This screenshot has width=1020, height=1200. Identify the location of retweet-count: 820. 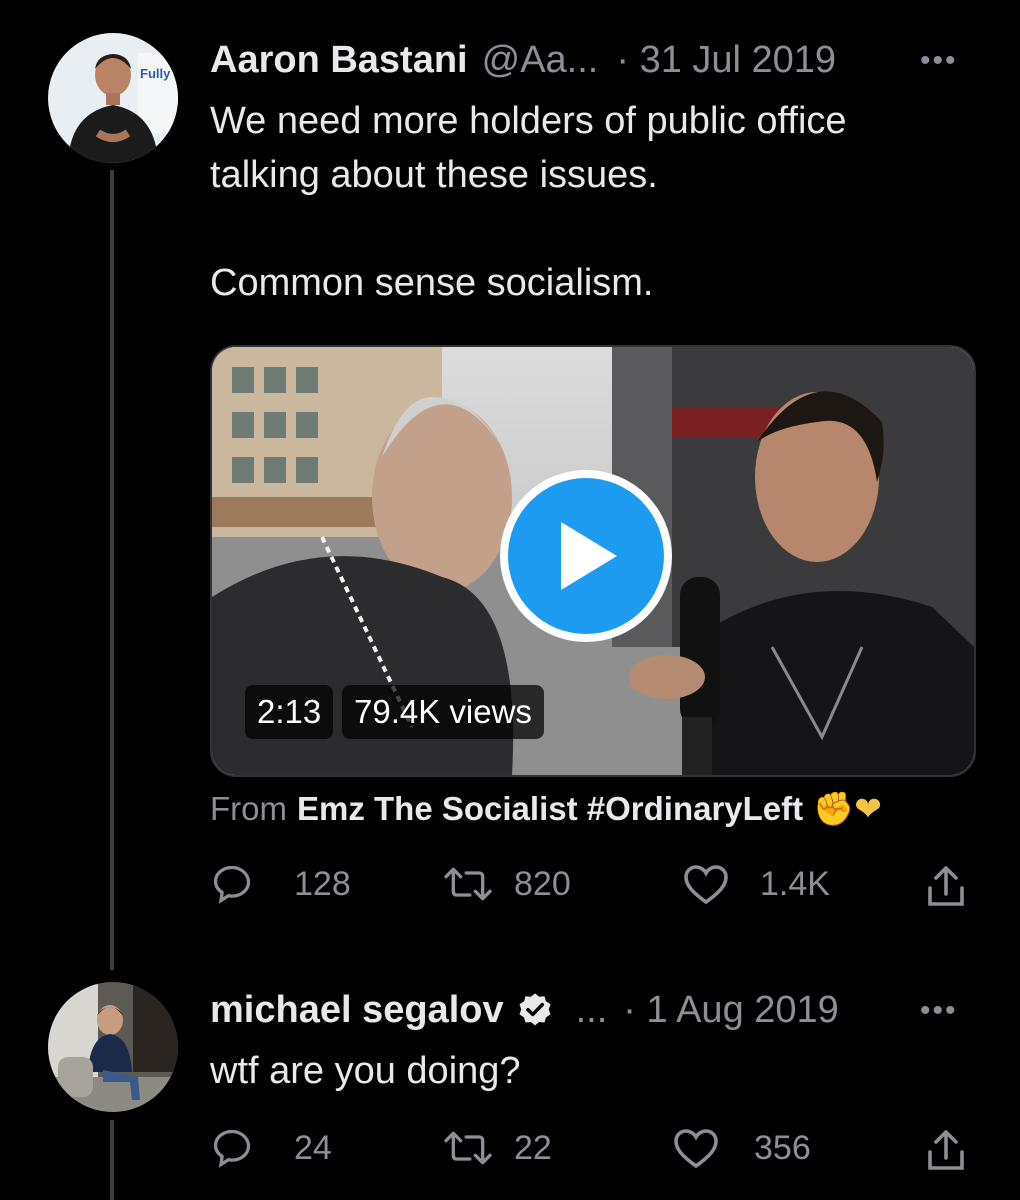
(542, 883).